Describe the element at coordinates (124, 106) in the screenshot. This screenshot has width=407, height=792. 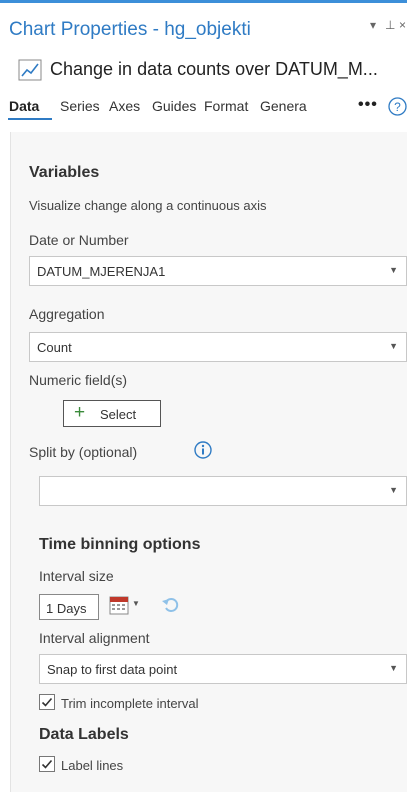
I see `tab-axes: Axes` at that location.